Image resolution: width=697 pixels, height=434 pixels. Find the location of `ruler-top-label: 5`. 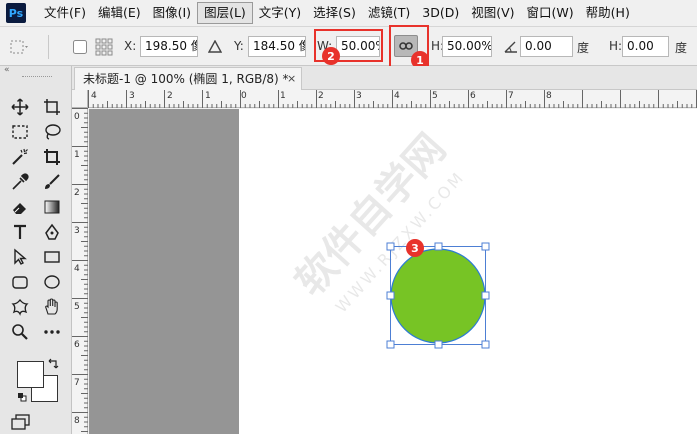

ruler-top-label: 5 is located at coordinates (435, 96).